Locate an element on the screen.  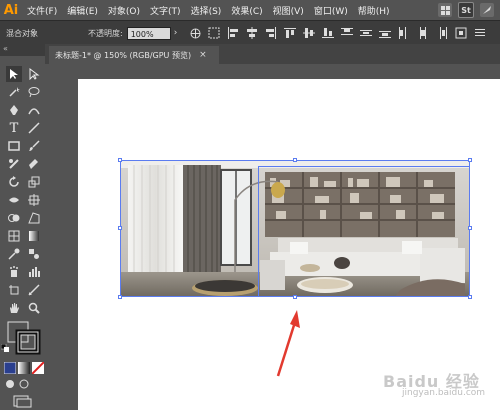
fill-stroke-swatches is located at coordinates (24, 338).